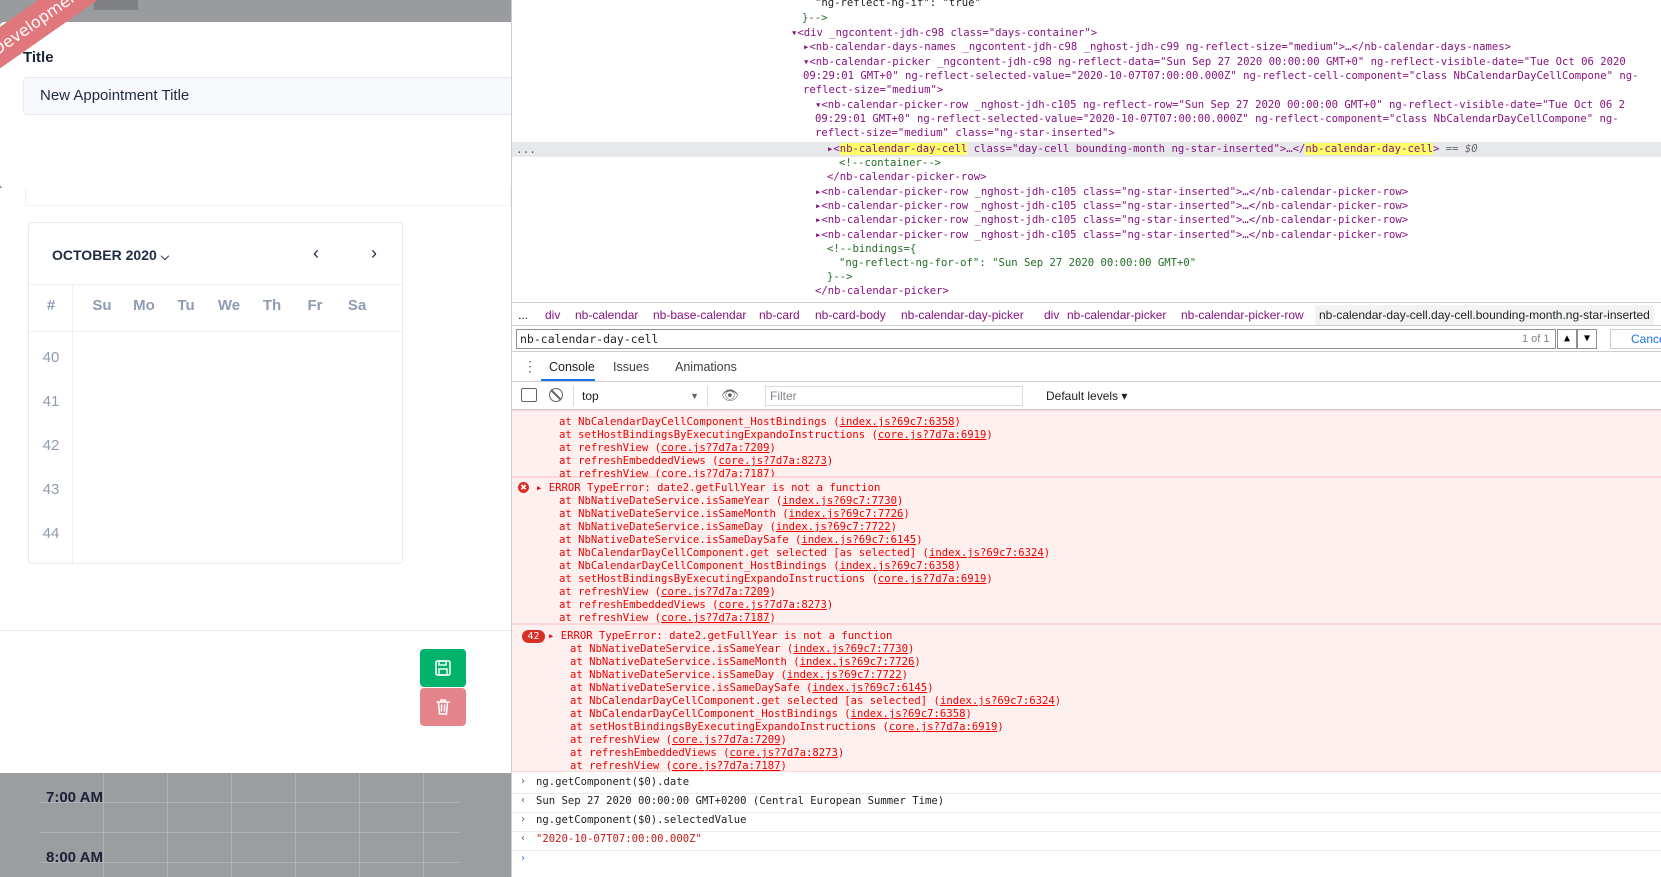  I want to click on time-label: 7:00 AM, so click(74, 797).